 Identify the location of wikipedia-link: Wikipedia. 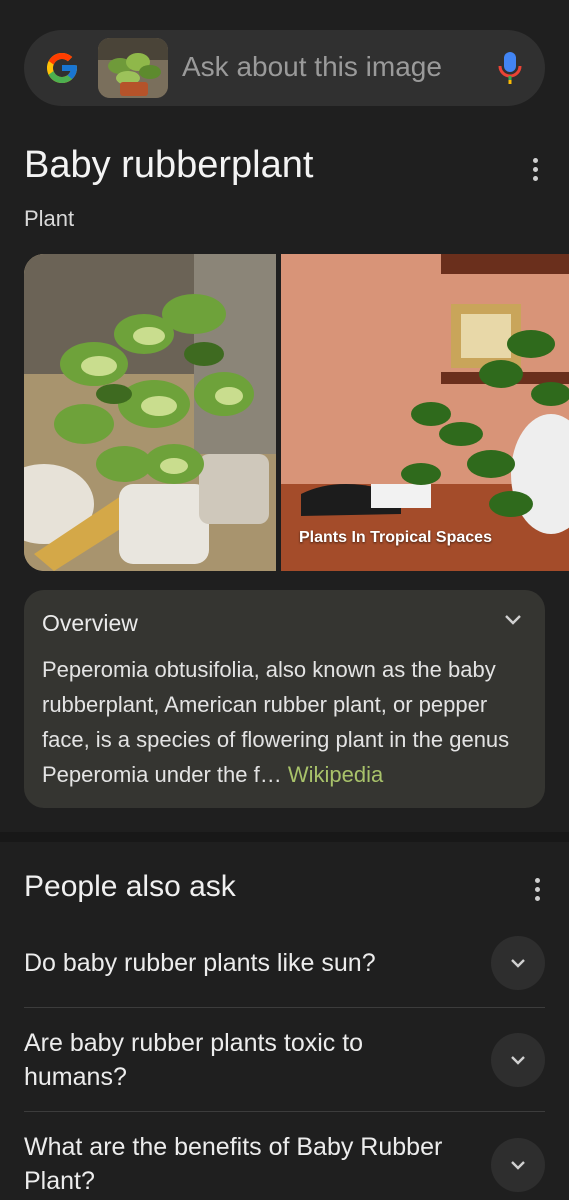
(335, 774).